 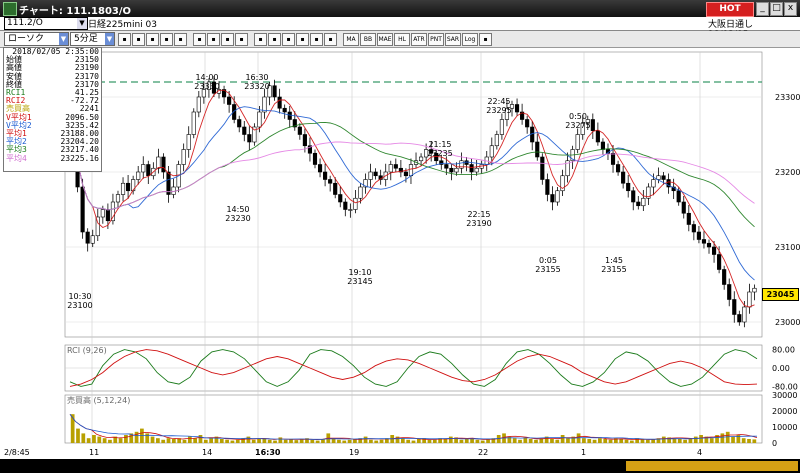 I want to click on app-icon, so click(x=10, y=9).